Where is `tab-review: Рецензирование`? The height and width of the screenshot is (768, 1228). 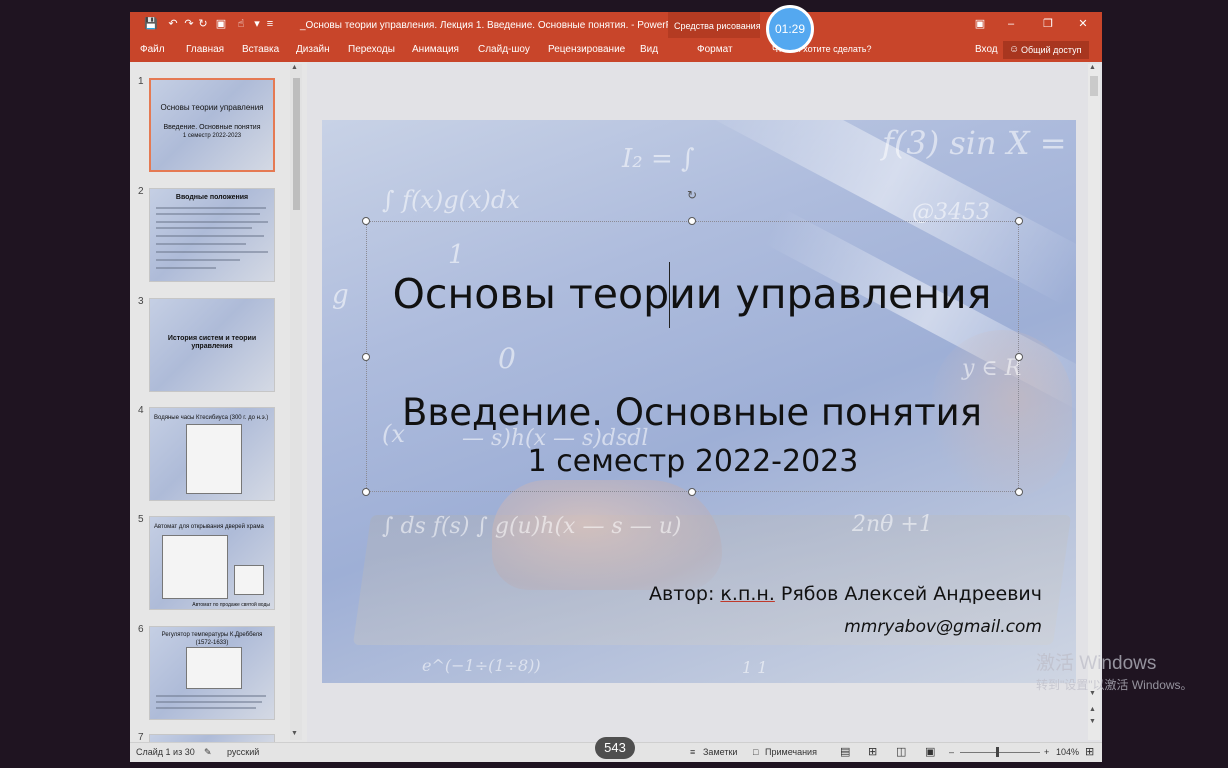 tab-review: Рецензирование is located at coordinates (586, 49).